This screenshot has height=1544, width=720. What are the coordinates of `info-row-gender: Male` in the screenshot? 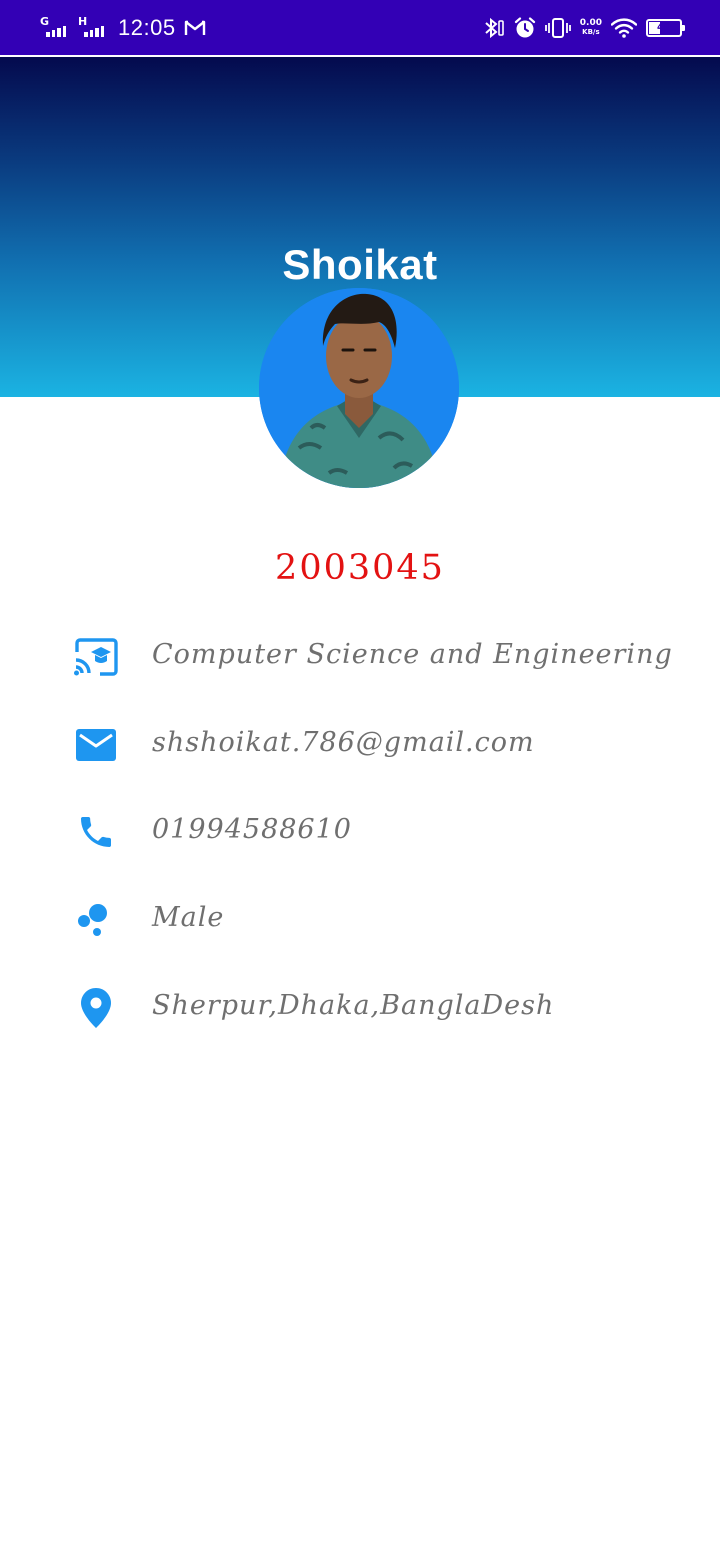 It's located at (360, 920).